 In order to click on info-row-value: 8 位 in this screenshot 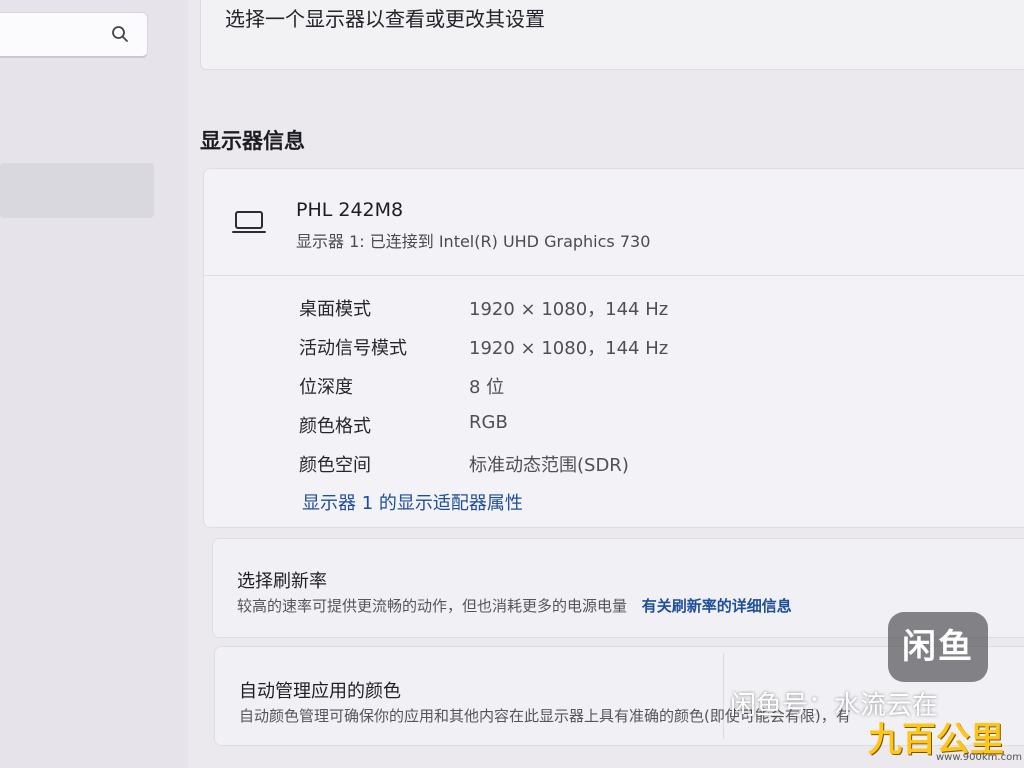, I will do `click(487, 387)`.